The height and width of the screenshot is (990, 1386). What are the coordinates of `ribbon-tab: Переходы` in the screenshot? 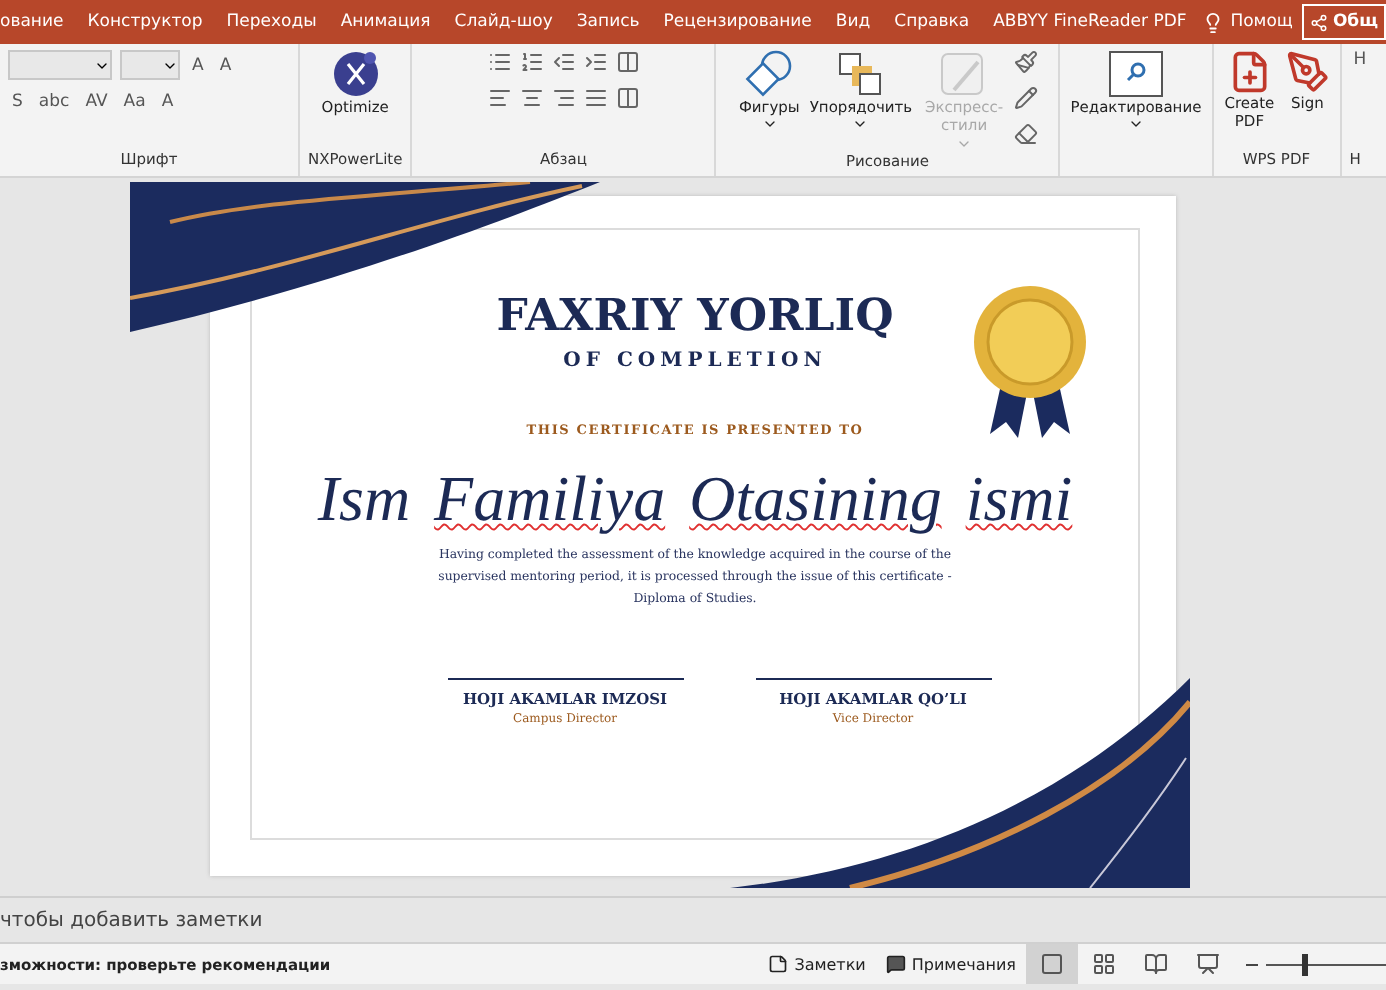 It's located at (271, 22).